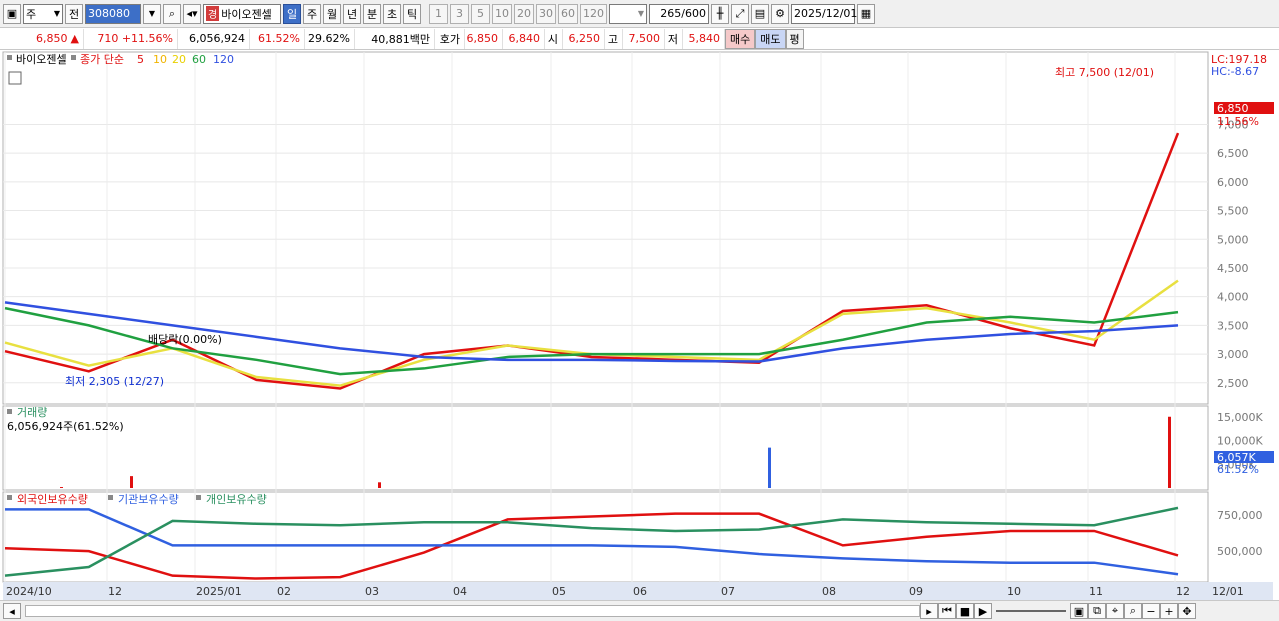  Describe the element at coordinates (546, 13) in the screenshot. I see `period-30-button: 30` at that location.